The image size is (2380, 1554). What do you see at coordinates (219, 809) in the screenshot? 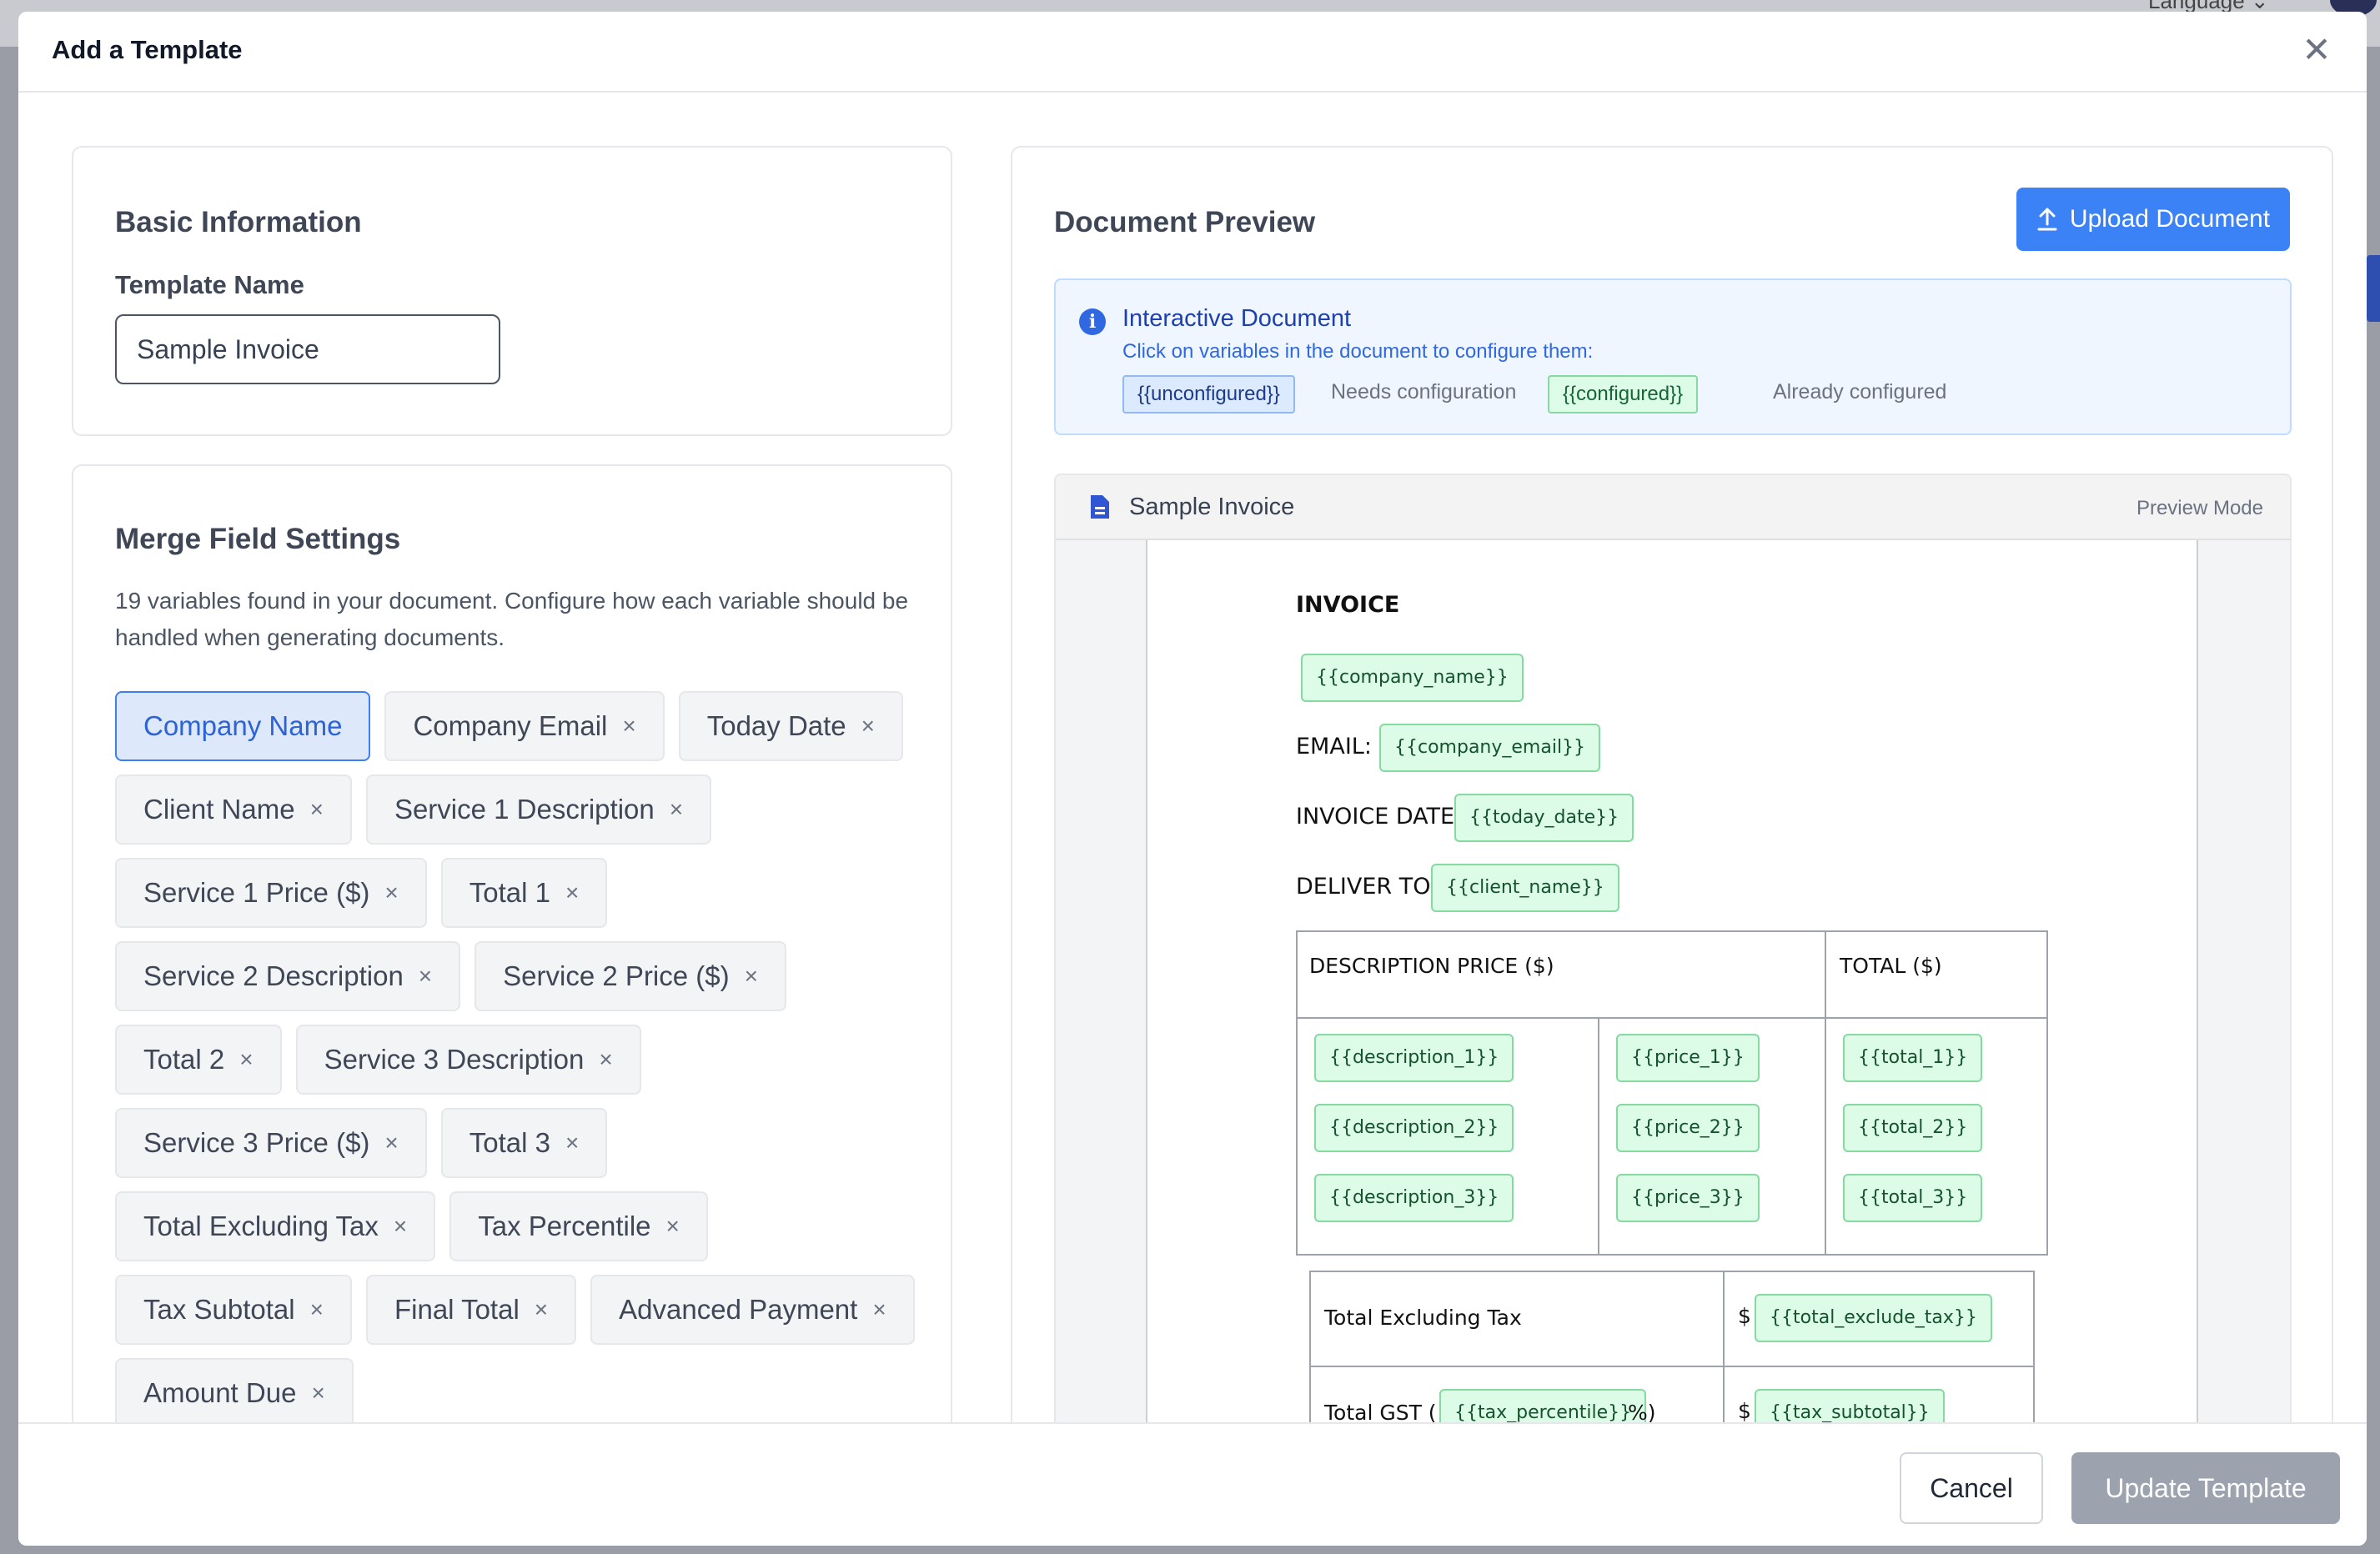
I see `merge-field-chip-label: Client Name` at bounding box center [219, 809].